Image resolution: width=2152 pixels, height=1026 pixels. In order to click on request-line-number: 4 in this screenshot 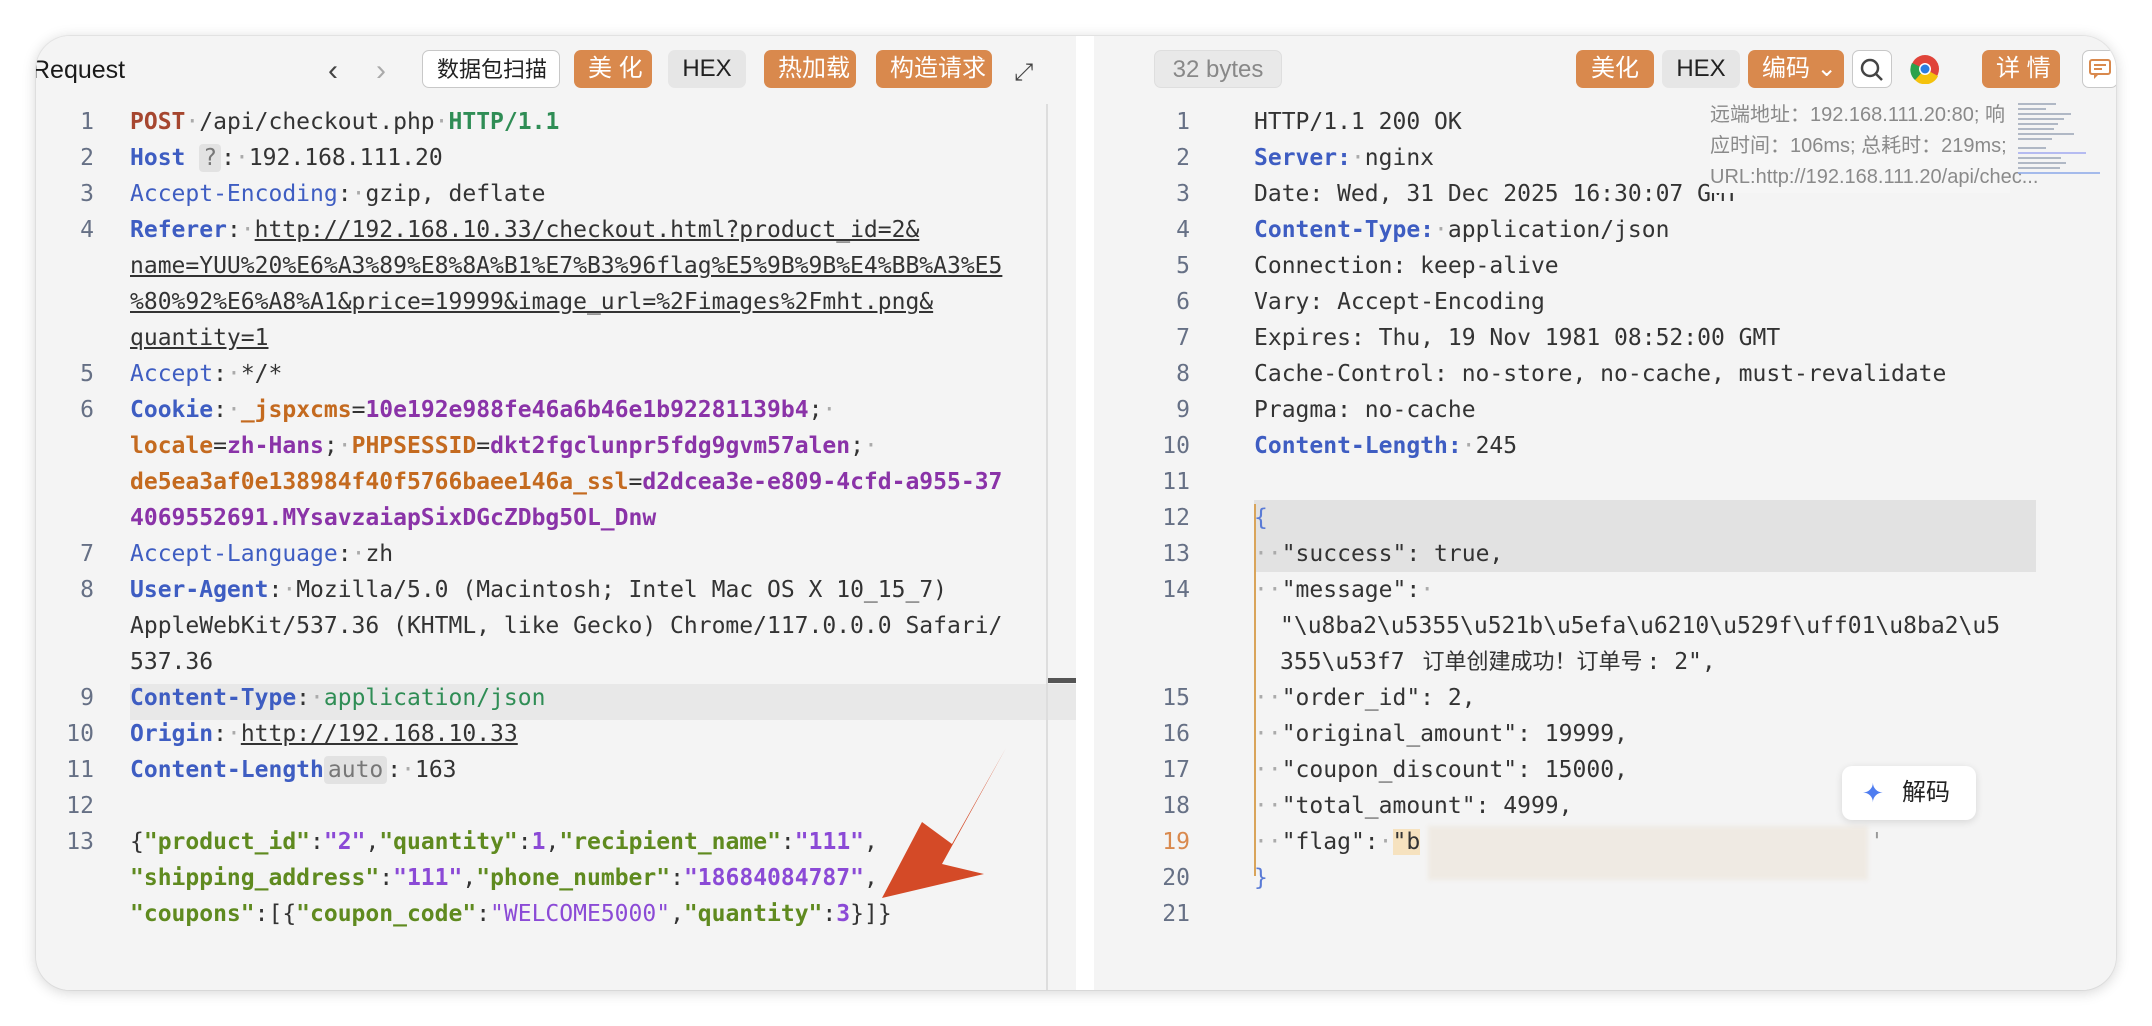, I will do `click(87, 230)`.